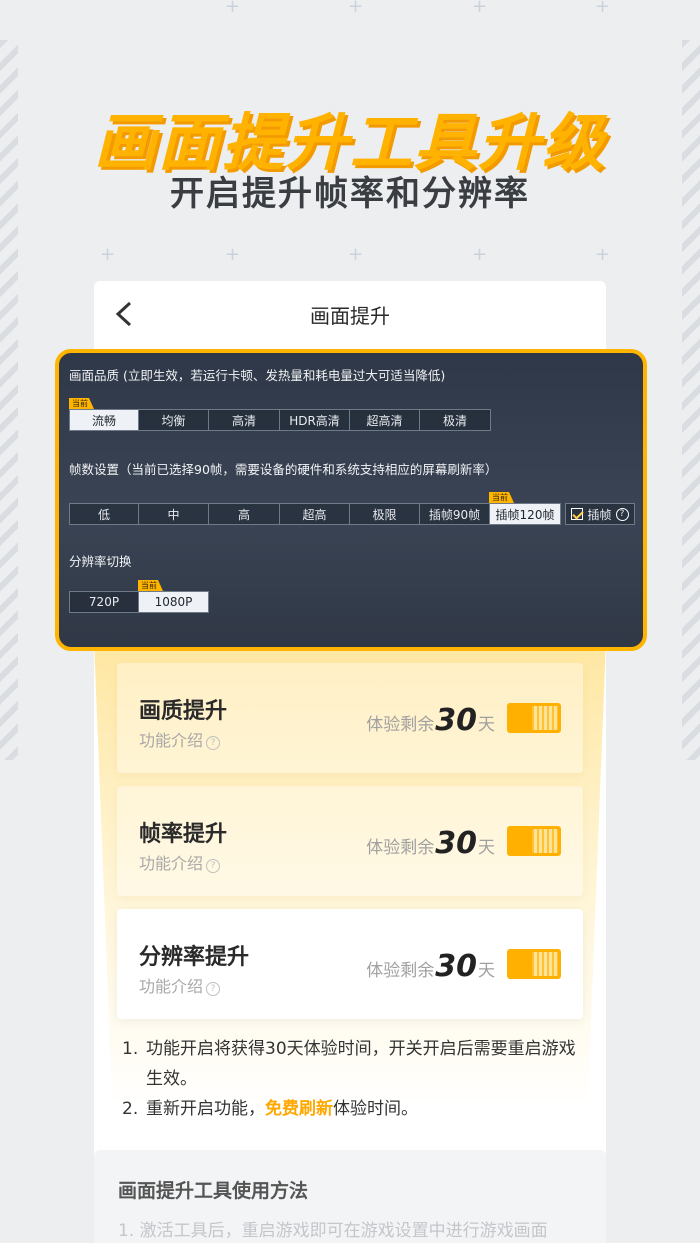 This screenshot has width=700, height=1243. I want to click on usage-title: 画面提升工具使用方法, so click(213, 1191).